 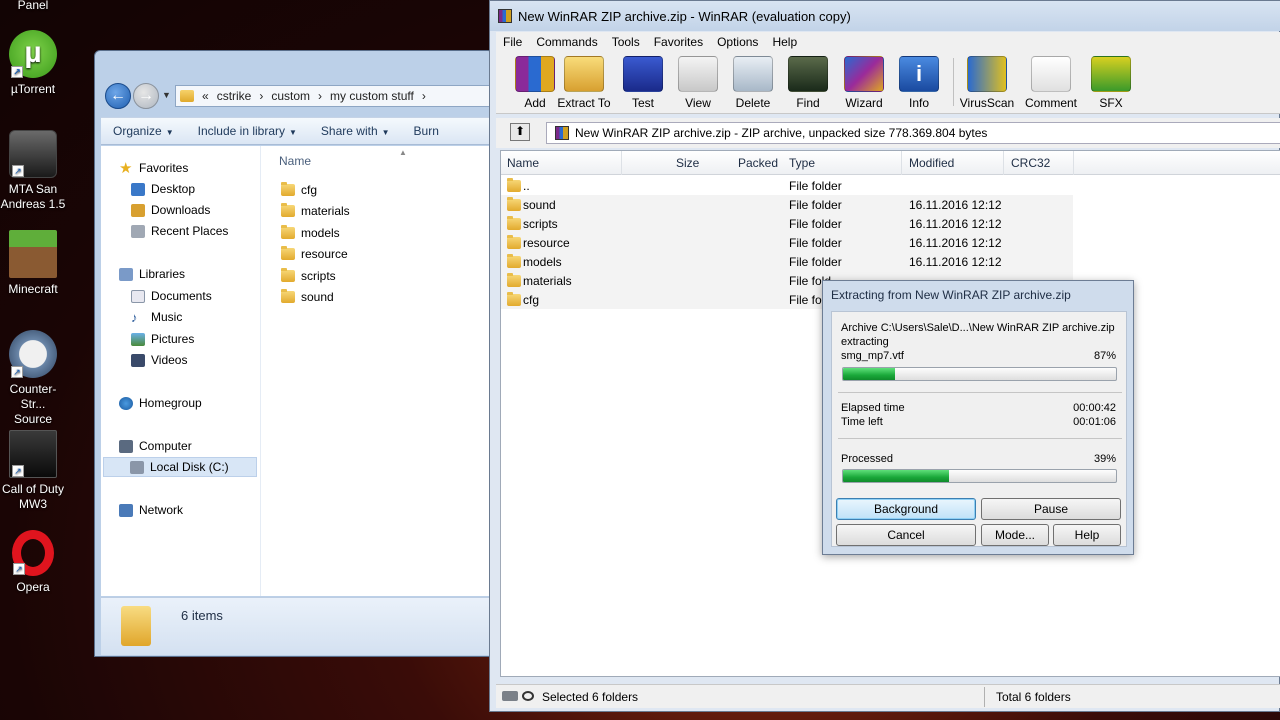 I want to click on info-button: i Info, so click(x=919, y=83).